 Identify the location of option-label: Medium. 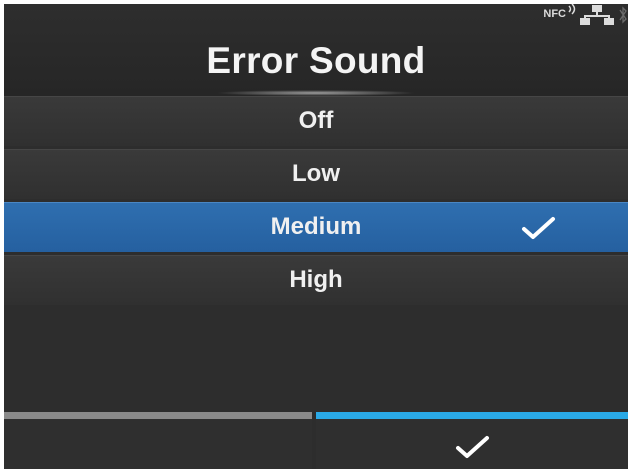
(316, 226).